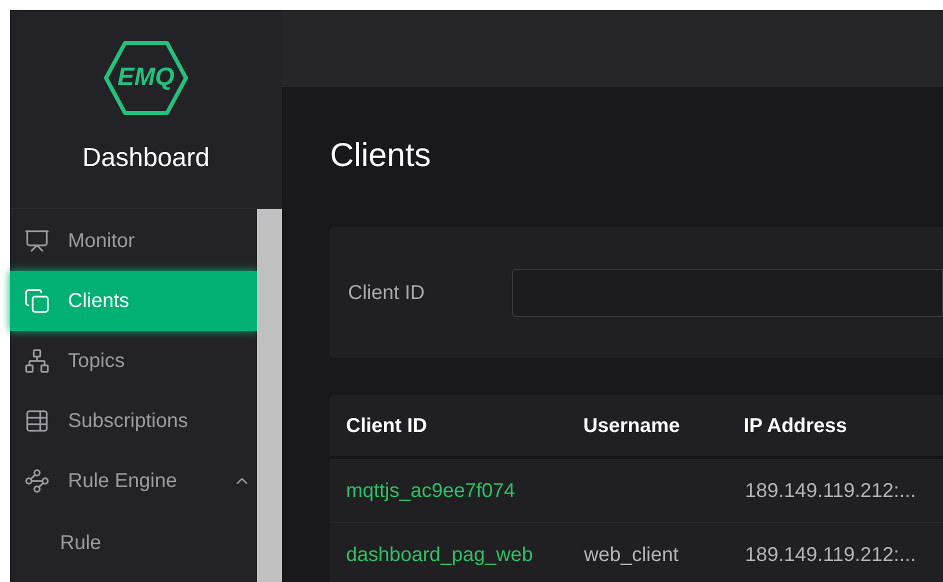  I want to click on client-id-link: mqttjs_ac9ee7f074, so click(465, 491).